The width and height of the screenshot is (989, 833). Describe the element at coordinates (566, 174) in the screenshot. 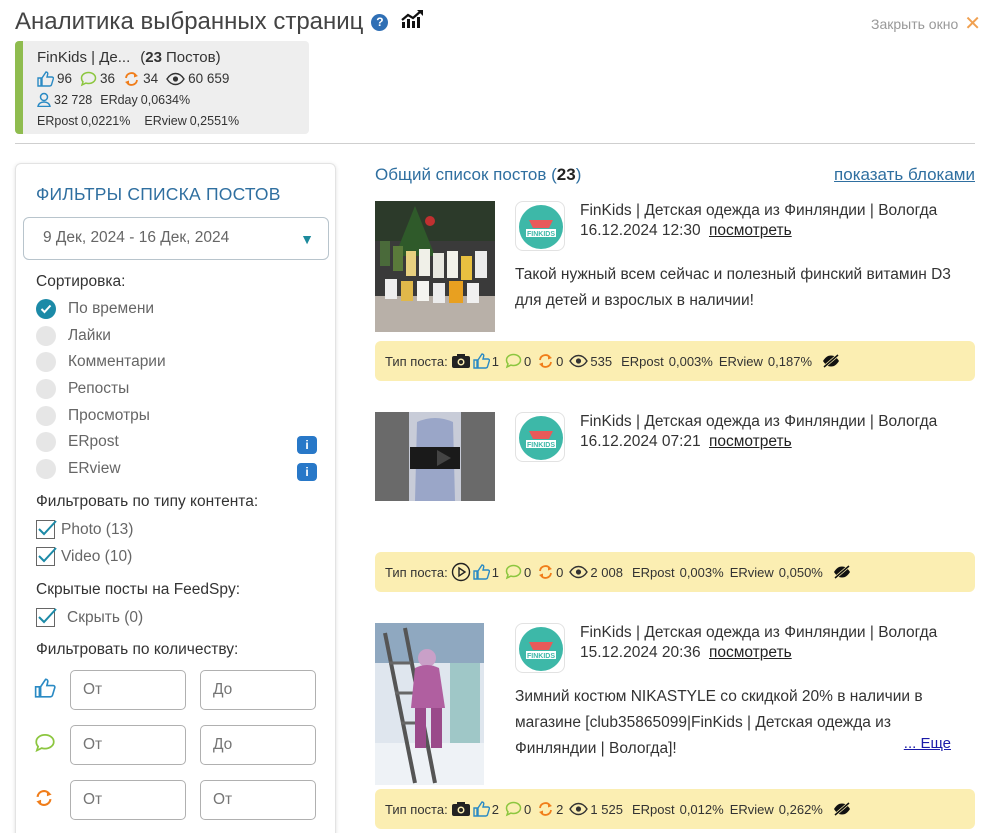

I see `posts-list-count: 23` at that location.